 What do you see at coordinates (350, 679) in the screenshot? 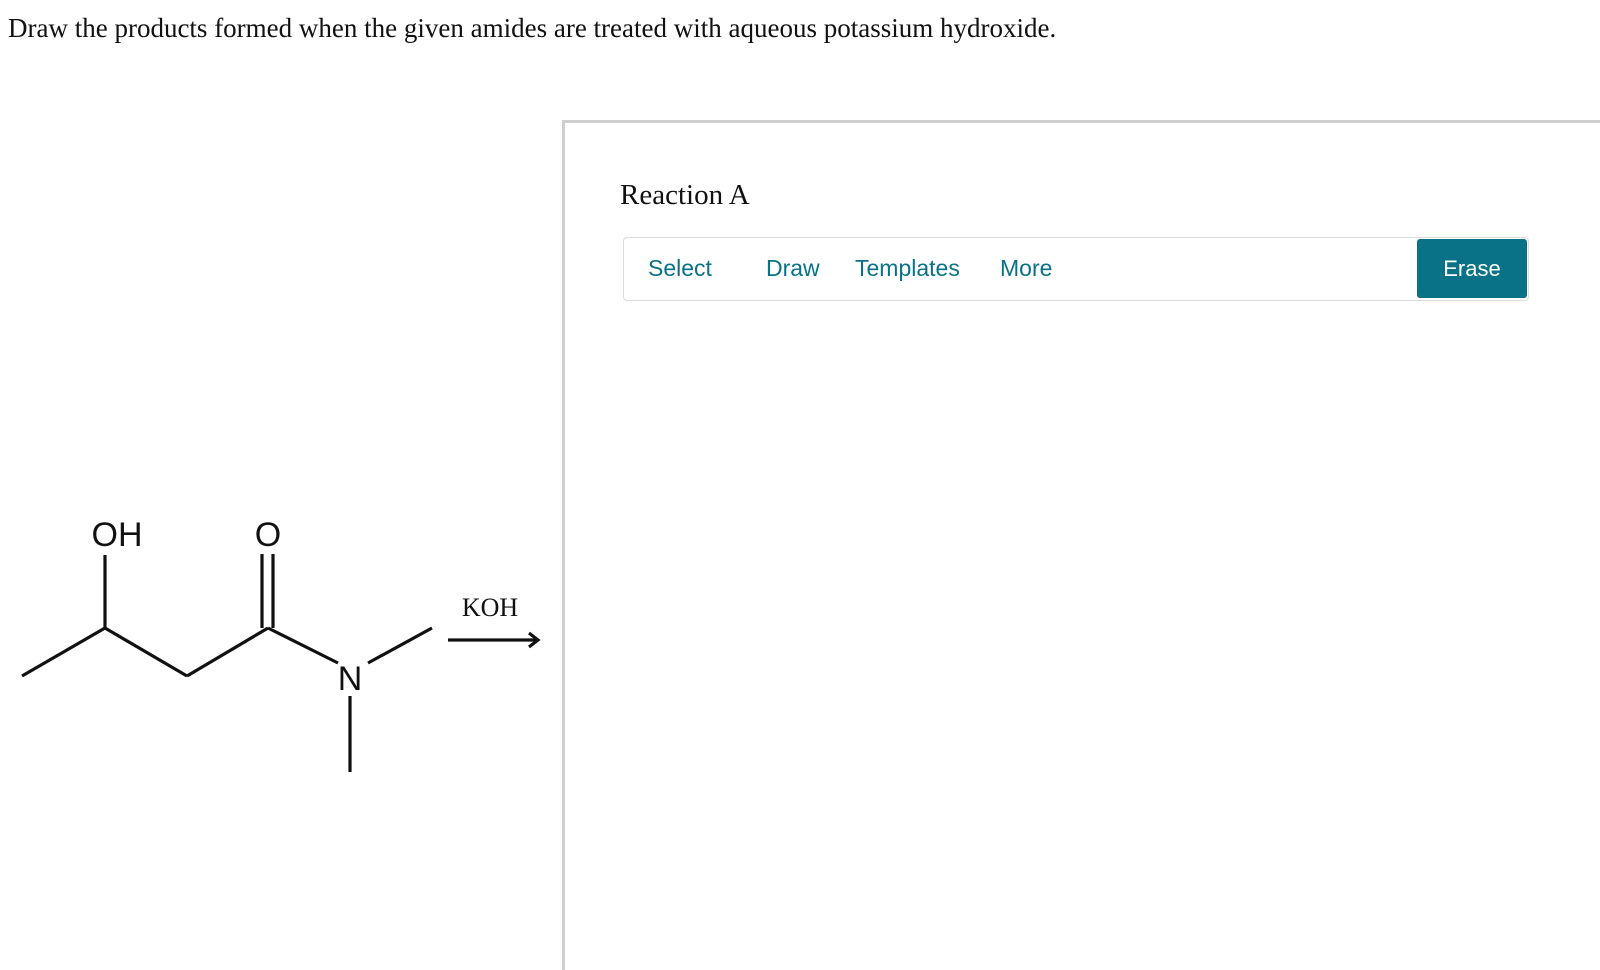
I see `nitrogen-label: N` at bounding box center [350, 679].